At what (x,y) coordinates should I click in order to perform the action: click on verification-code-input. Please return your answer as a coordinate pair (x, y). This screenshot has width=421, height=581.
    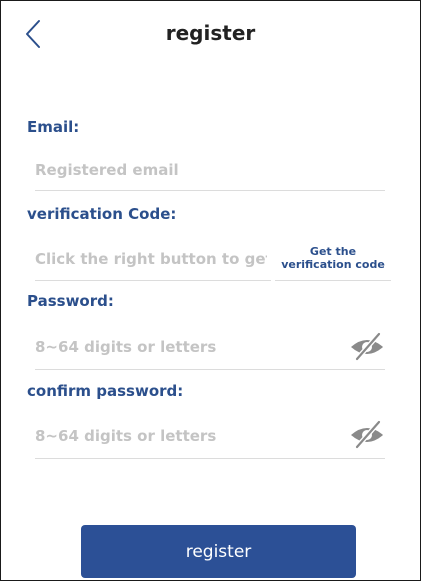
    Looking at the image, I should click on (151, 259).